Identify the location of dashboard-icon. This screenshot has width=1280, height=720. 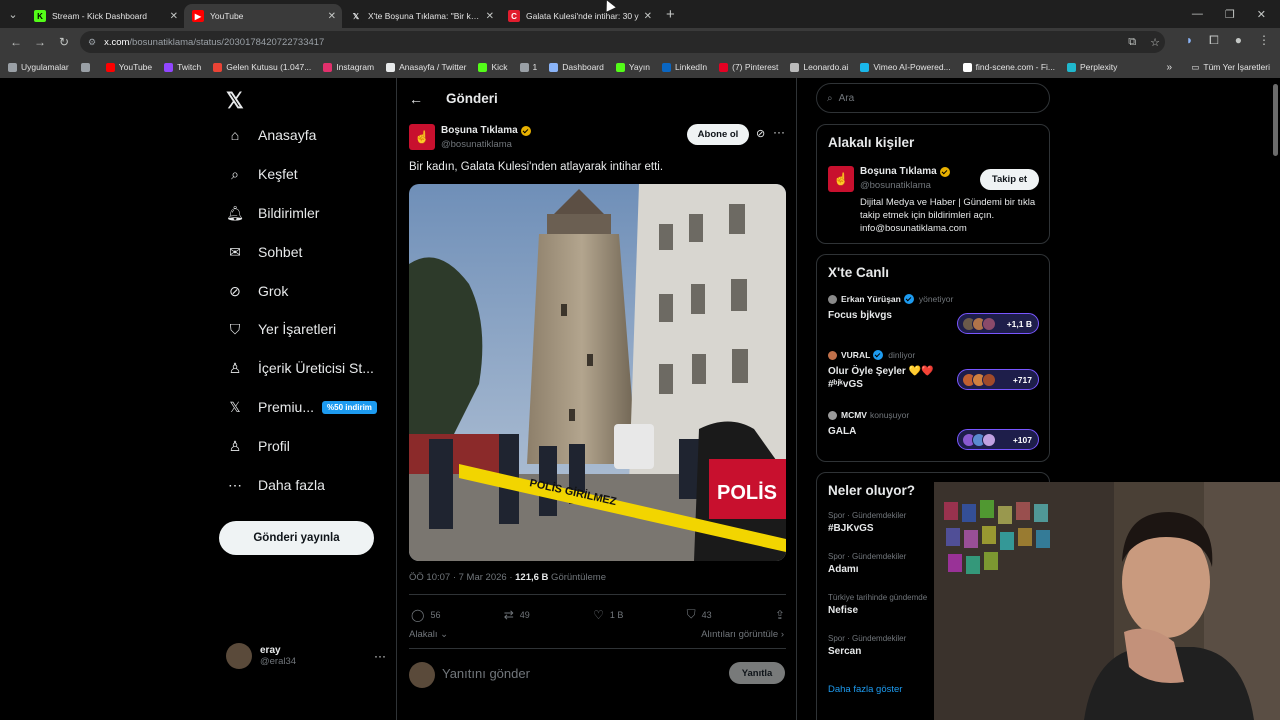
(554, 67).